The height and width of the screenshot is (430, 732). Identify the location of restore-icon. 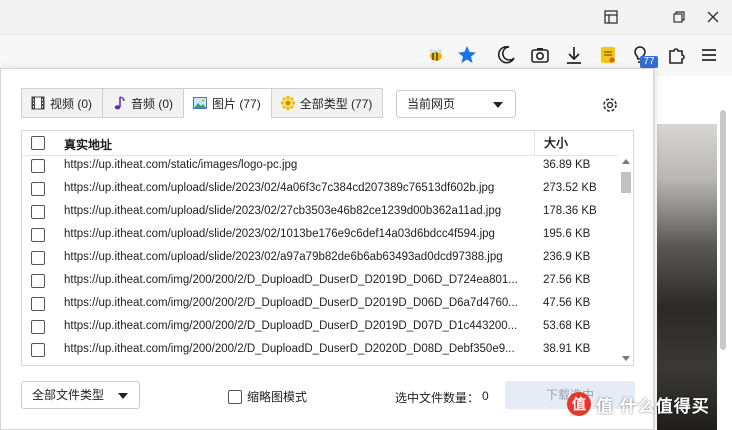
(679, 17).